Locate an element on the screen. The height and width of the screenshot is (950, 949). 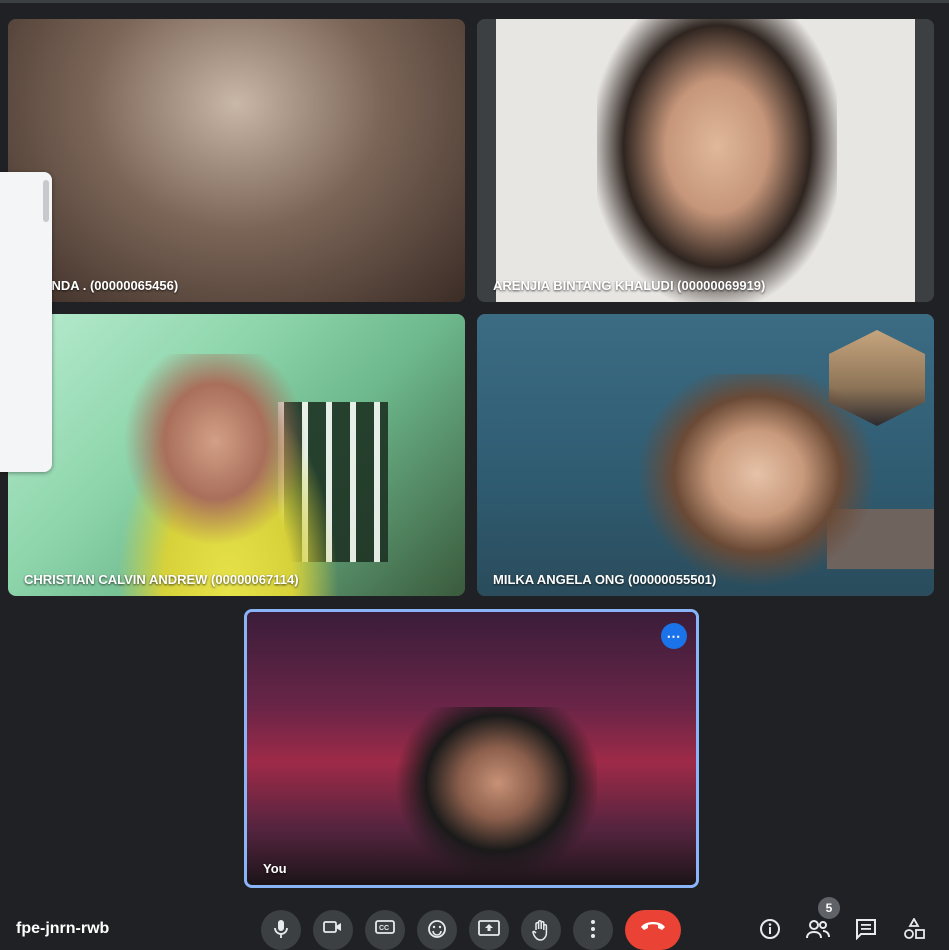
participant-video is located at coordinates (236, 160).